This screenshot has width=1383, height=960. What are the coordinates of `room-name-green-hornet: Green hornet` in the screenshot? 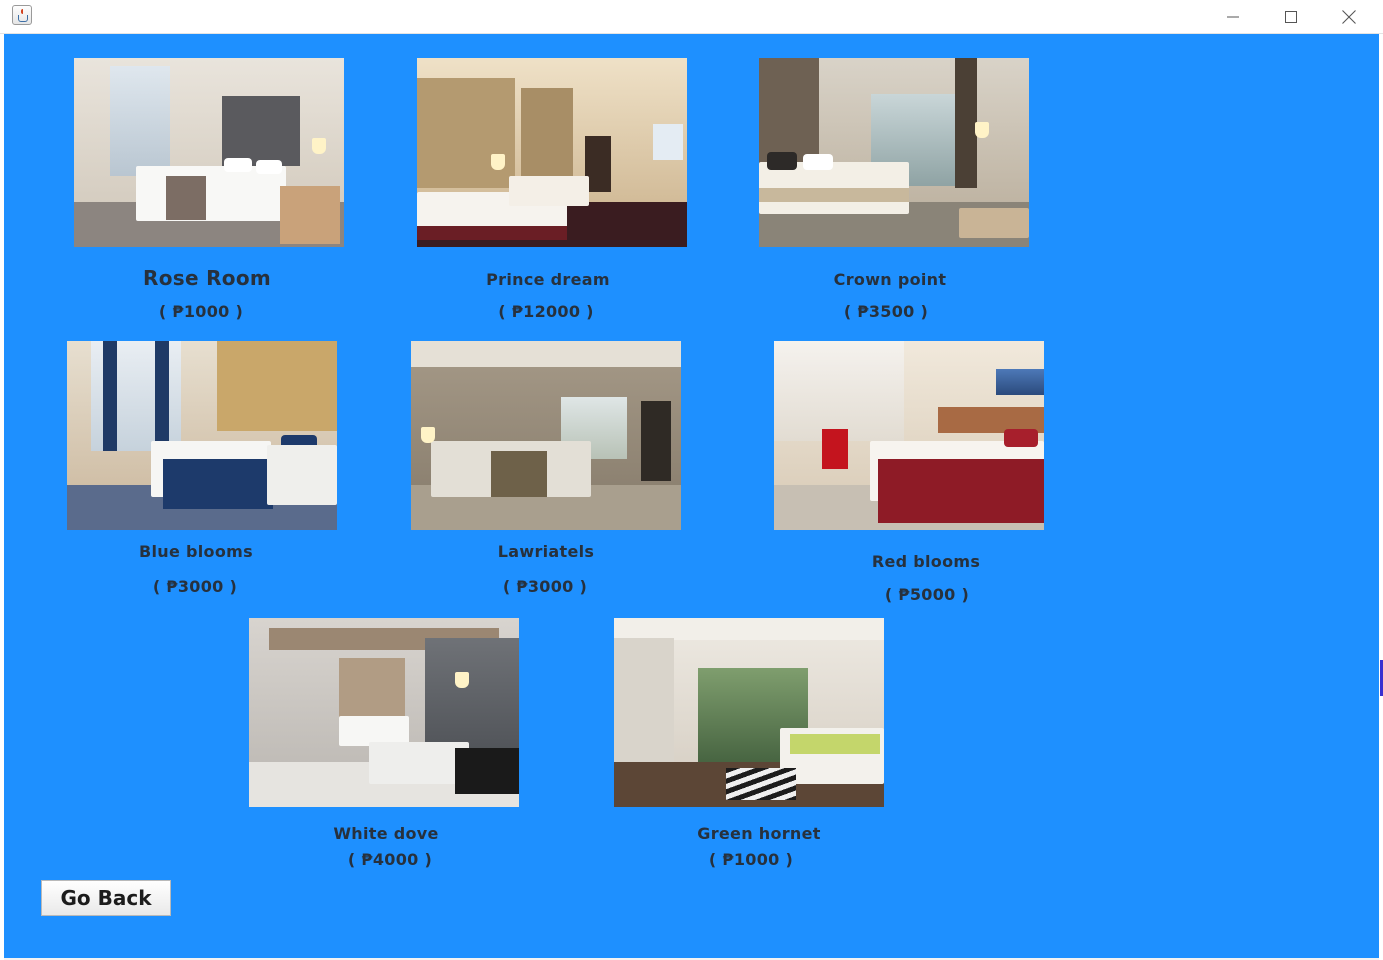 It's located at (759, 833).